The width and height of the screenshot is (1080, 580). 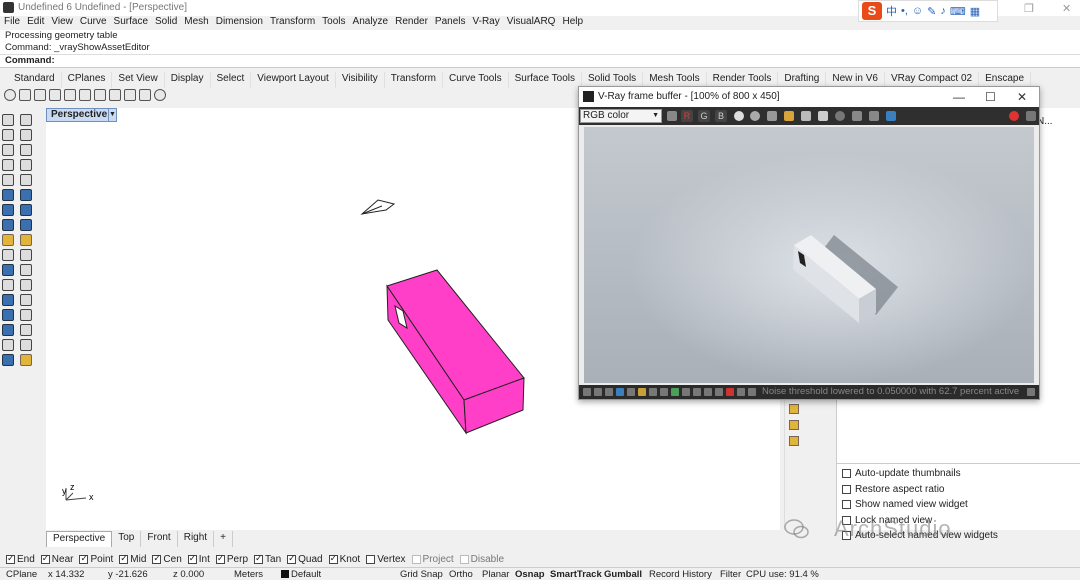 I want to click on move-icon, so click(x=8, y=285).